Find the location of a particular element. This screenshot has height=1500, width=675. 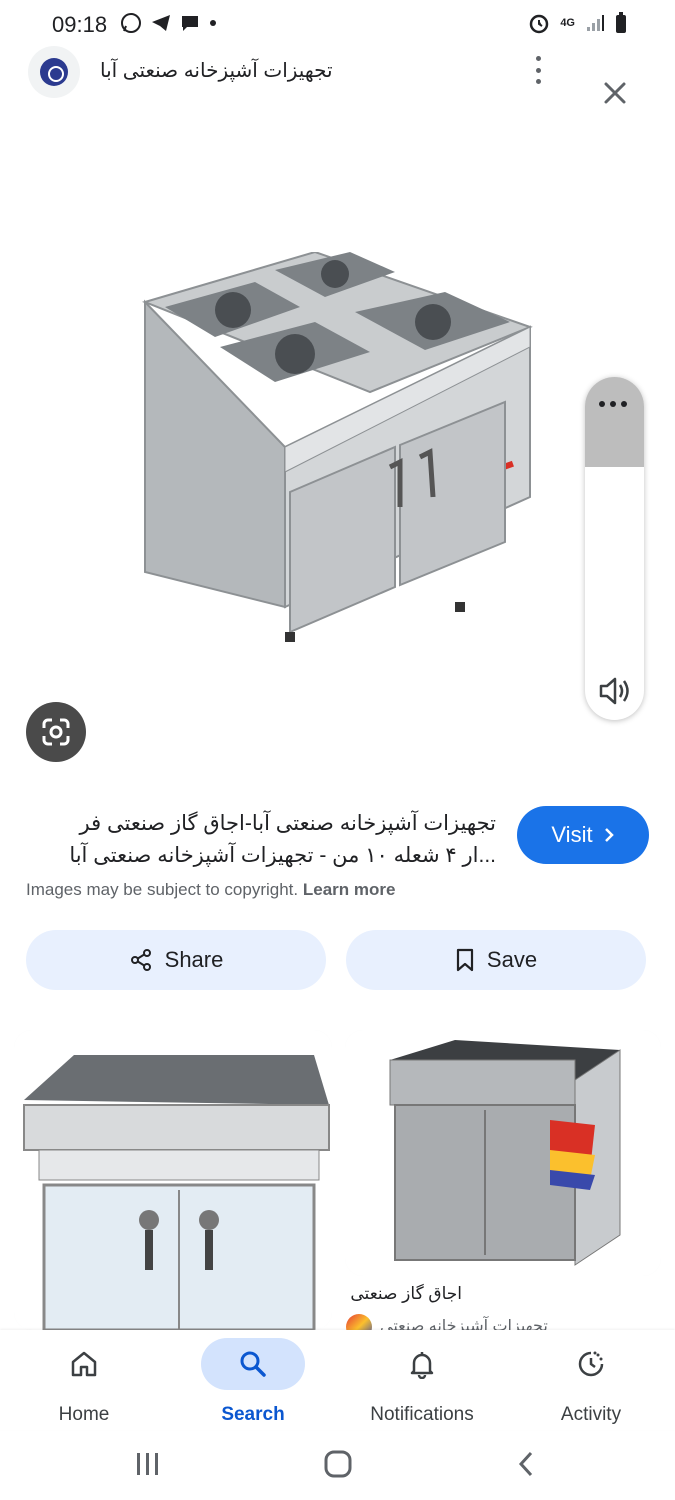

battery-icon is located at coordinates (621, 22).